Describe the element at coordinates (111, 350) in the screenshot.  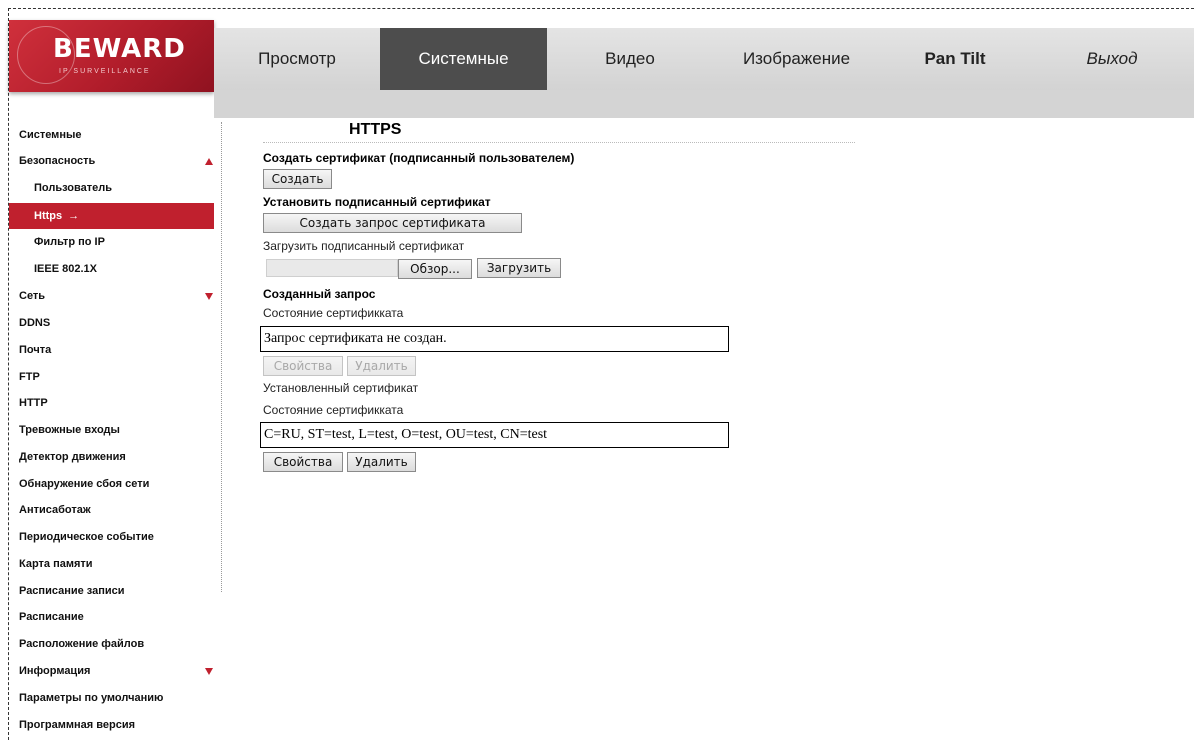
I see `sidebar-item-mail: Почта` at that location.